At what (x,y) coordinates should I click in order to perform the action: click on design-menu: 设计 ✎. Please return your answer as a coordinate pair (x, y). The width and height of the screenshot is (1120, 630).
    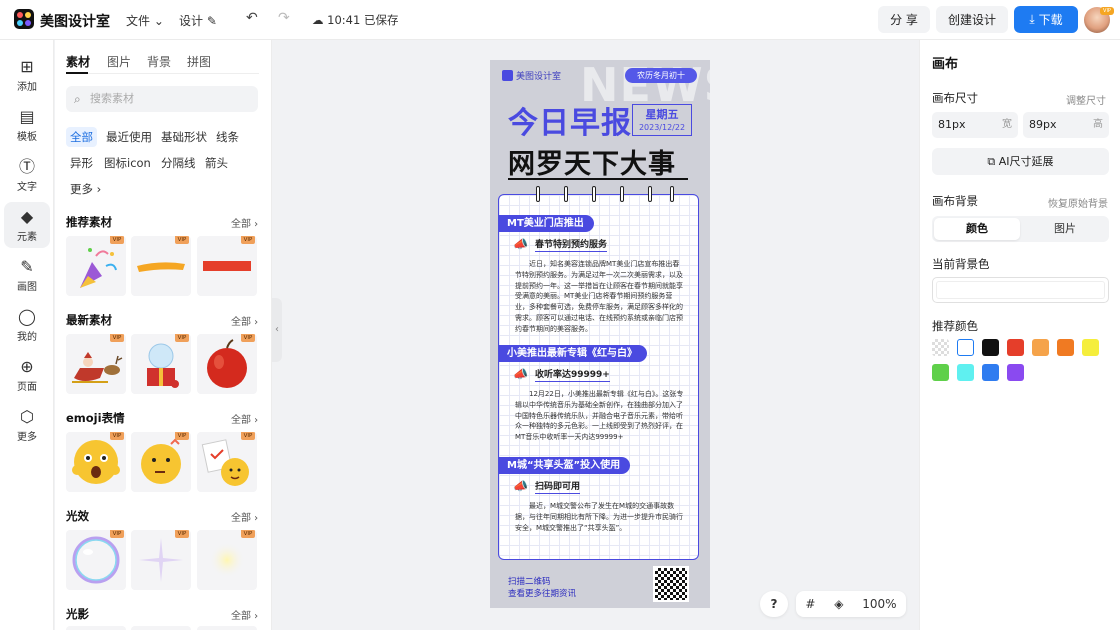
    Looking at the image, I should click on (198, 20).